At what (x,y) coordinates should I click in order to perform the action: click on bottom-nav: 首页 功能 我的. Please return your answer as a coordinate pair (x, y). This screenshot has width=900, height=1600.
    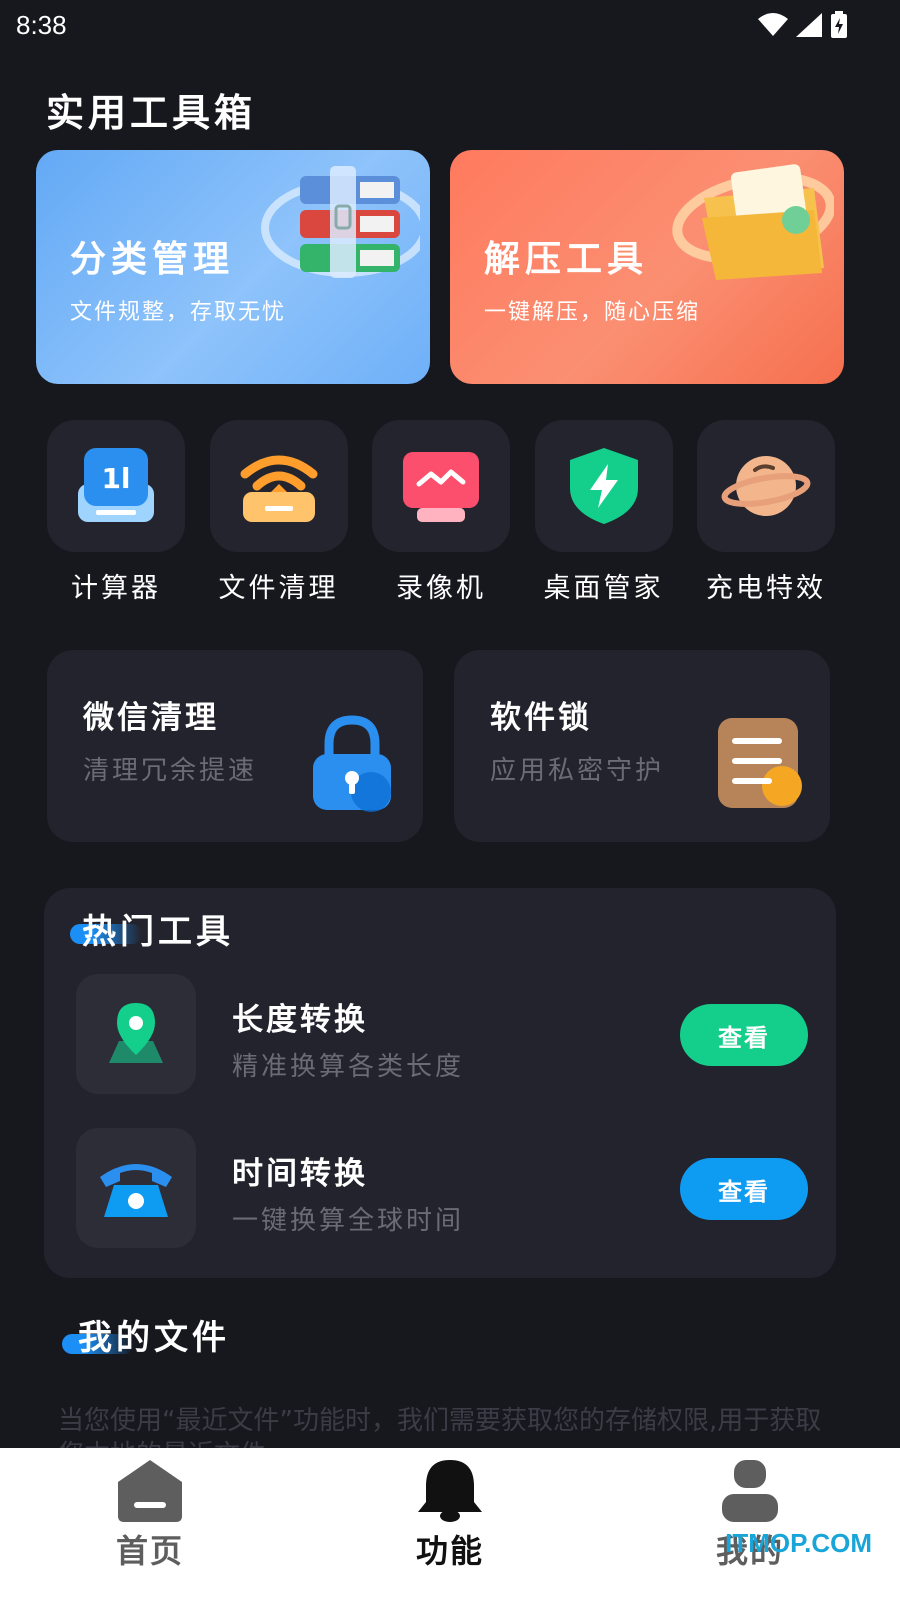
    Looking at the image, I should click on (450, 1524).